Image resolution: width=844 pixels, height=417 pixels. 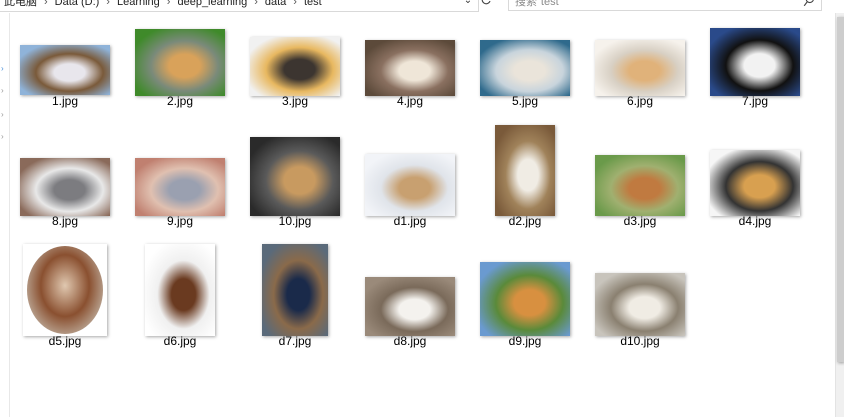 What do you see at coordinates (525, 221) in the screenshot?
I see `file-name-label: d2.jpg` at bounding box center [525, 221].